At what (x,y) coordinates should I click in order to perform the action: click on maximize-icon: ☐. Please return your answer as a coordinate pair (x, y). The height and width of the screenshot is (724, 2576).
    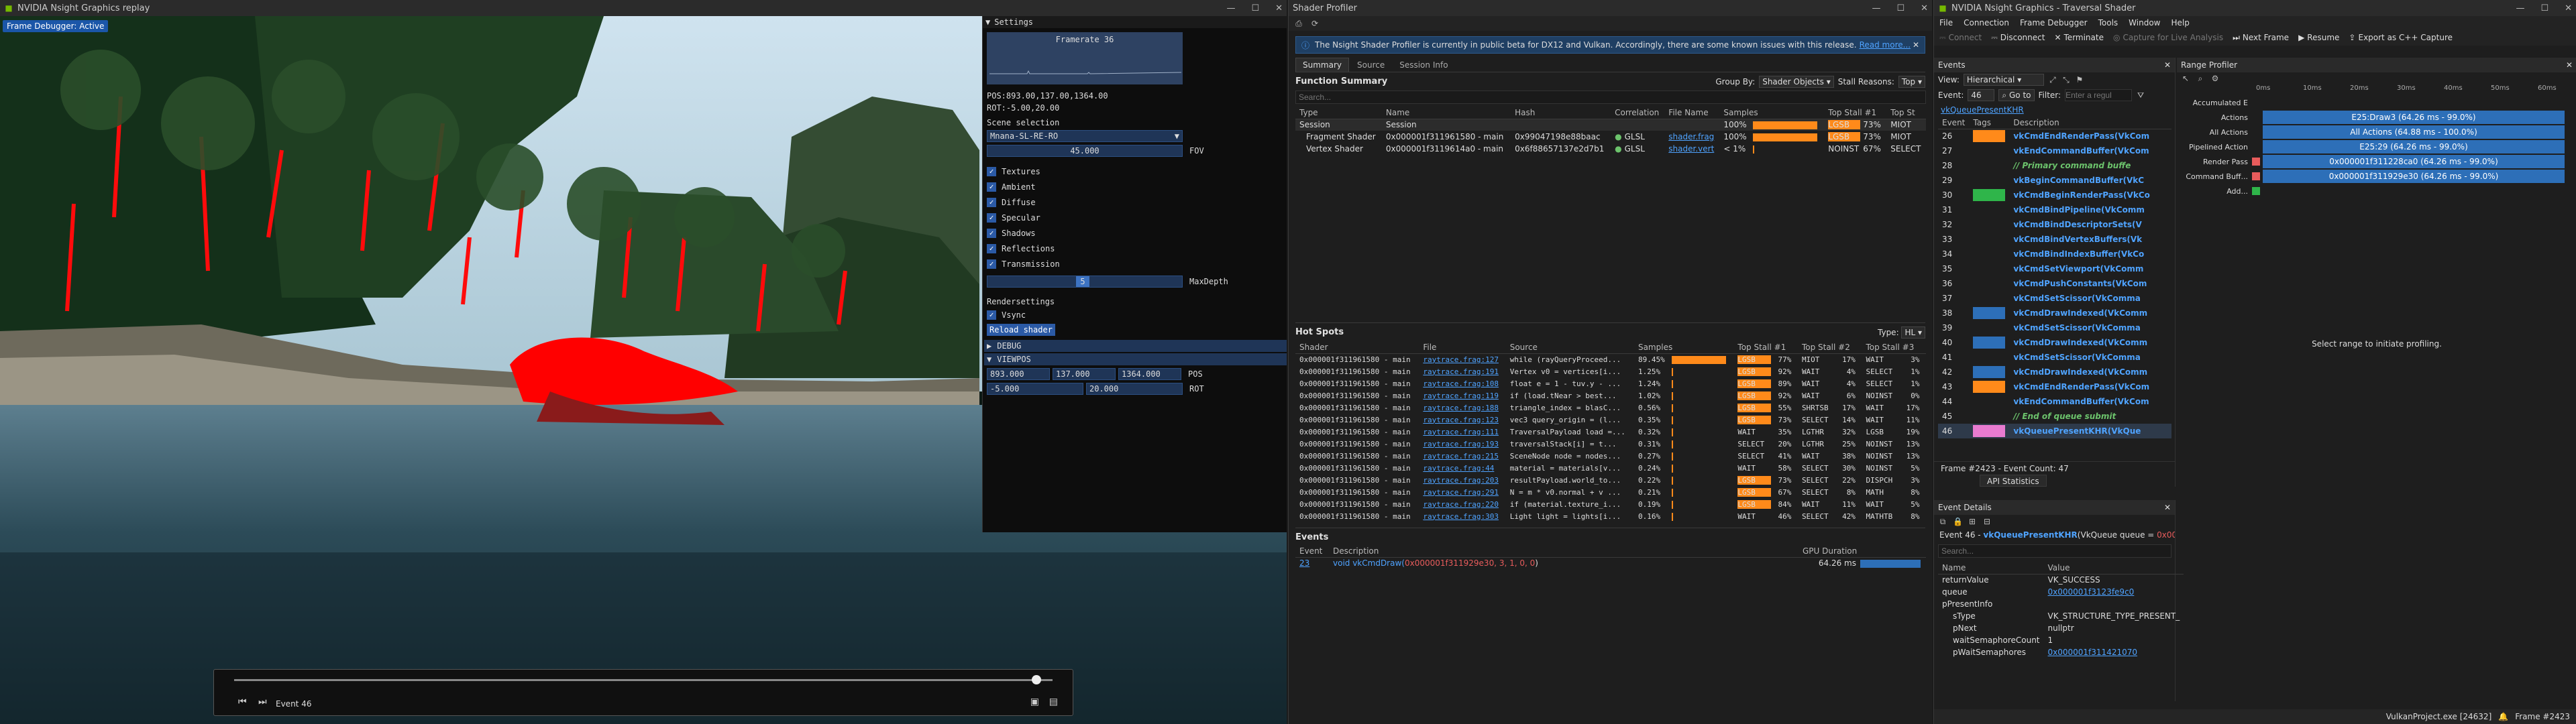
    Looking at the image, I should click on (1255, 8).